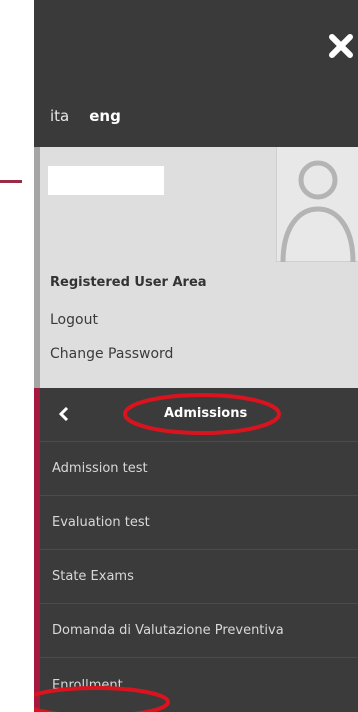  What do you see at coordinates (318, 211) in the screenshot?
I see `avatar-placeholder-icon` at bounding box center [318, 211].